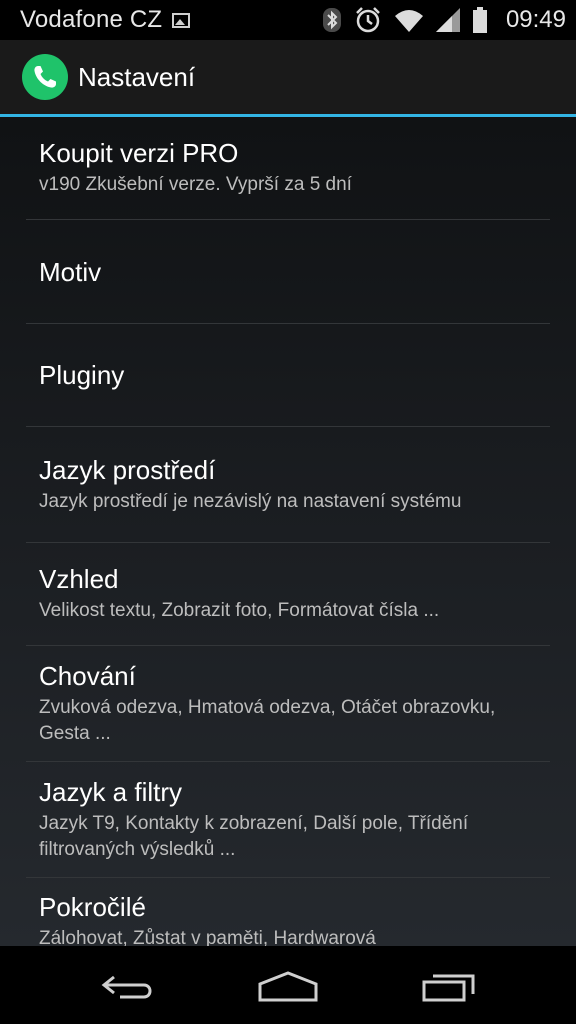  I want to click on home-icon, so click(288, 986).